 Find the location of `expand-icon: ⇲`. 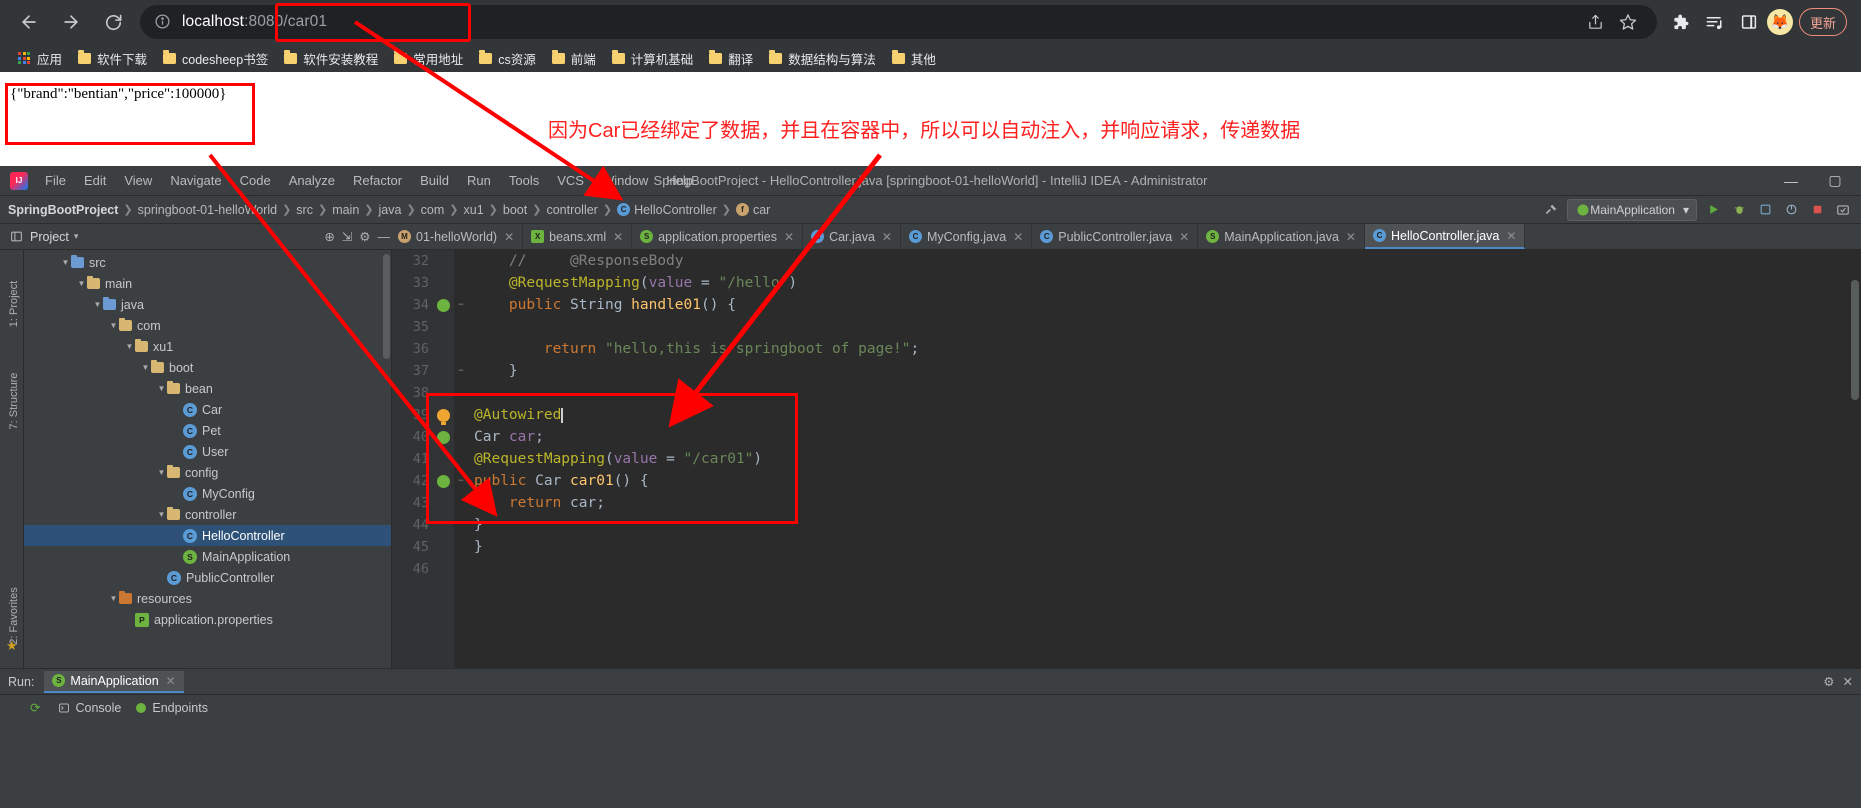

expand-icon: ⇲ is located at coordinates (347, 236).